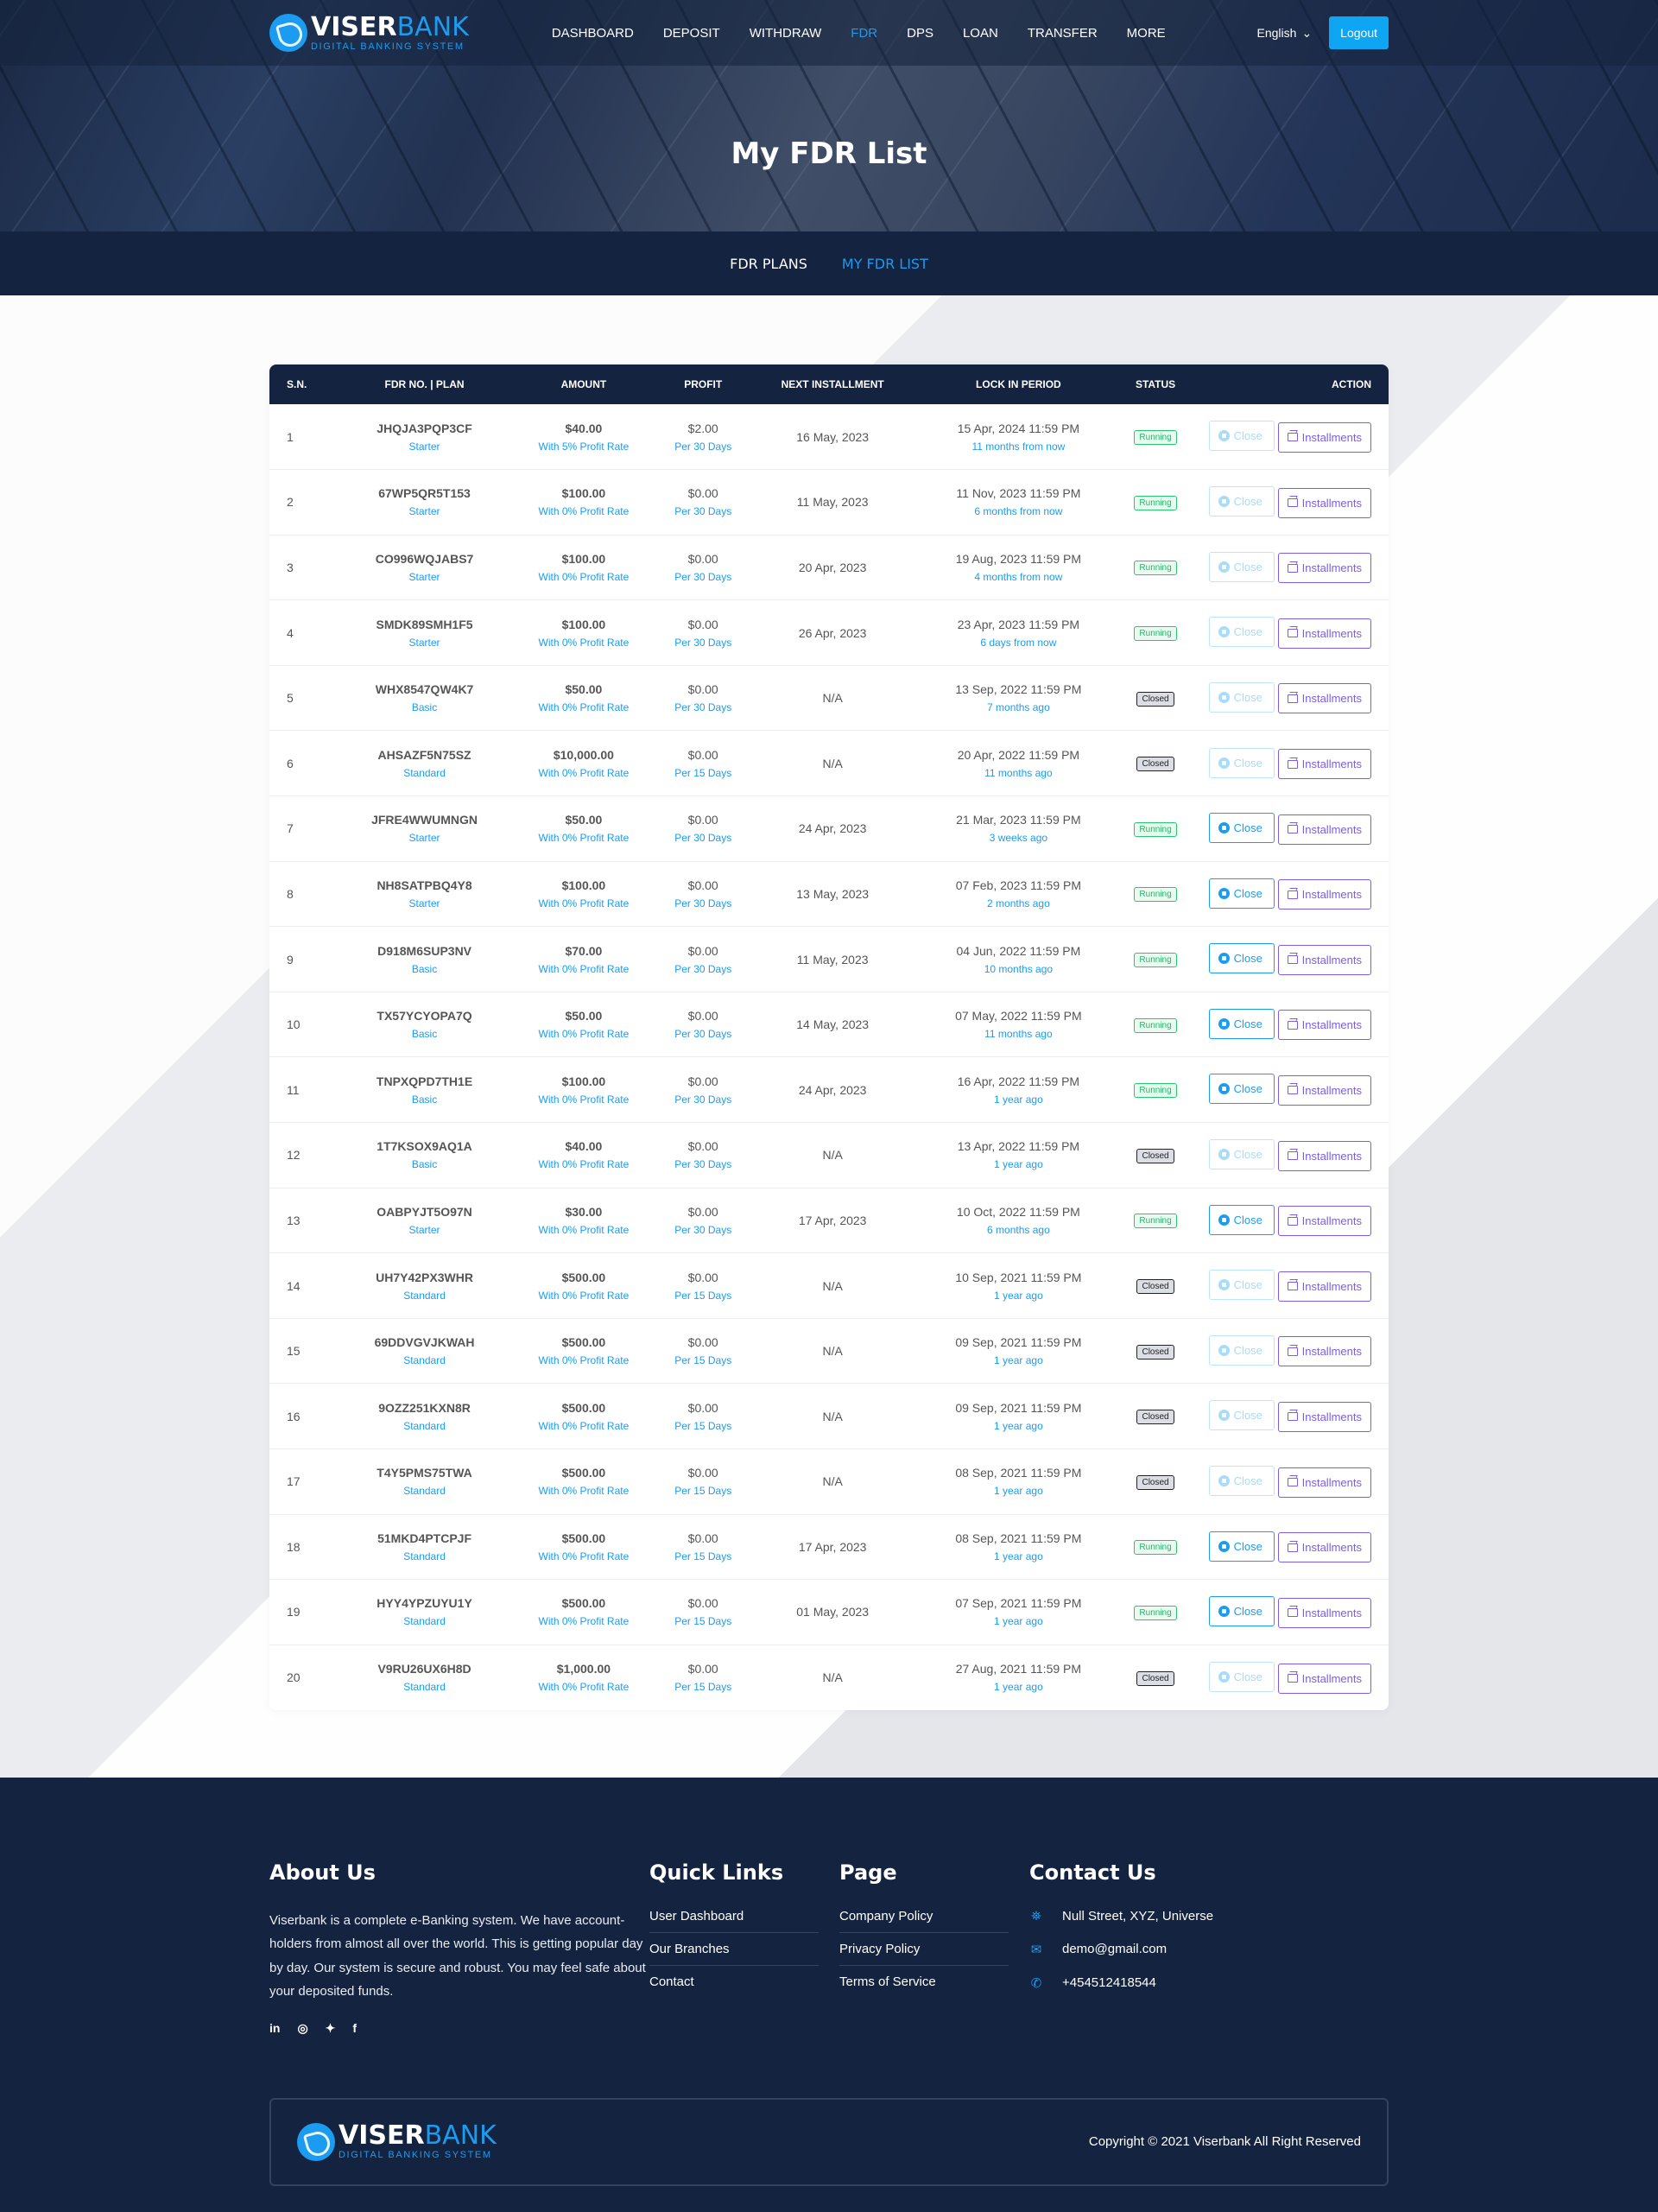  What do you see at coordinates (1155, 699) in the screenshot?
I see `status-badge: Closed` at bounding box center [1155, 699].